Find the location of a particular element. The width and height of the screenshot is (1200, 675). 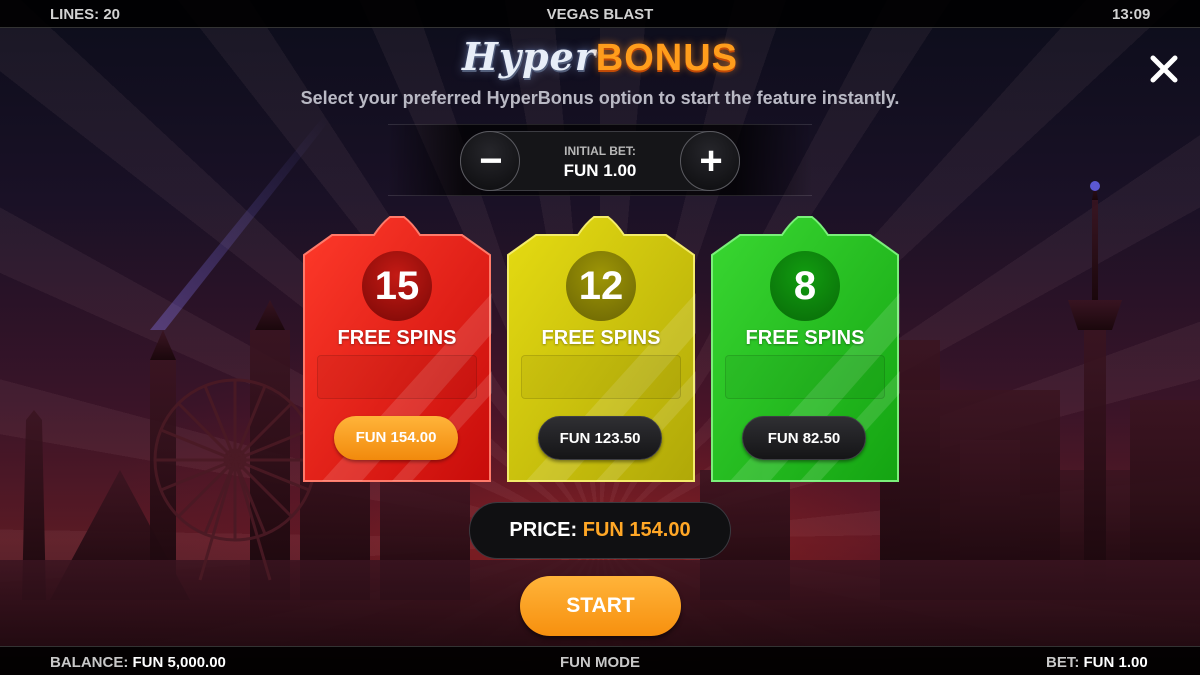

option-card-15-spins: 15 FREE SPINS FUN 154.00 is located at coordinates (397, 349).